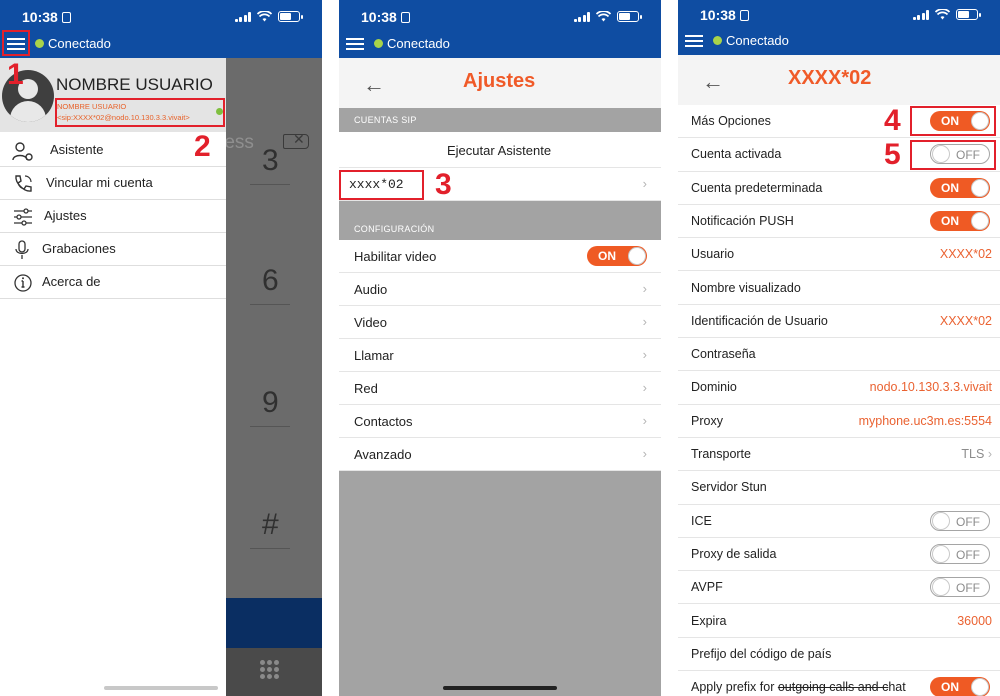 This screenshot has height=696, width=1000. Describe the element at coordinates (270, 525) in the screenshot. I see `dial-key-hash: #` at that location.